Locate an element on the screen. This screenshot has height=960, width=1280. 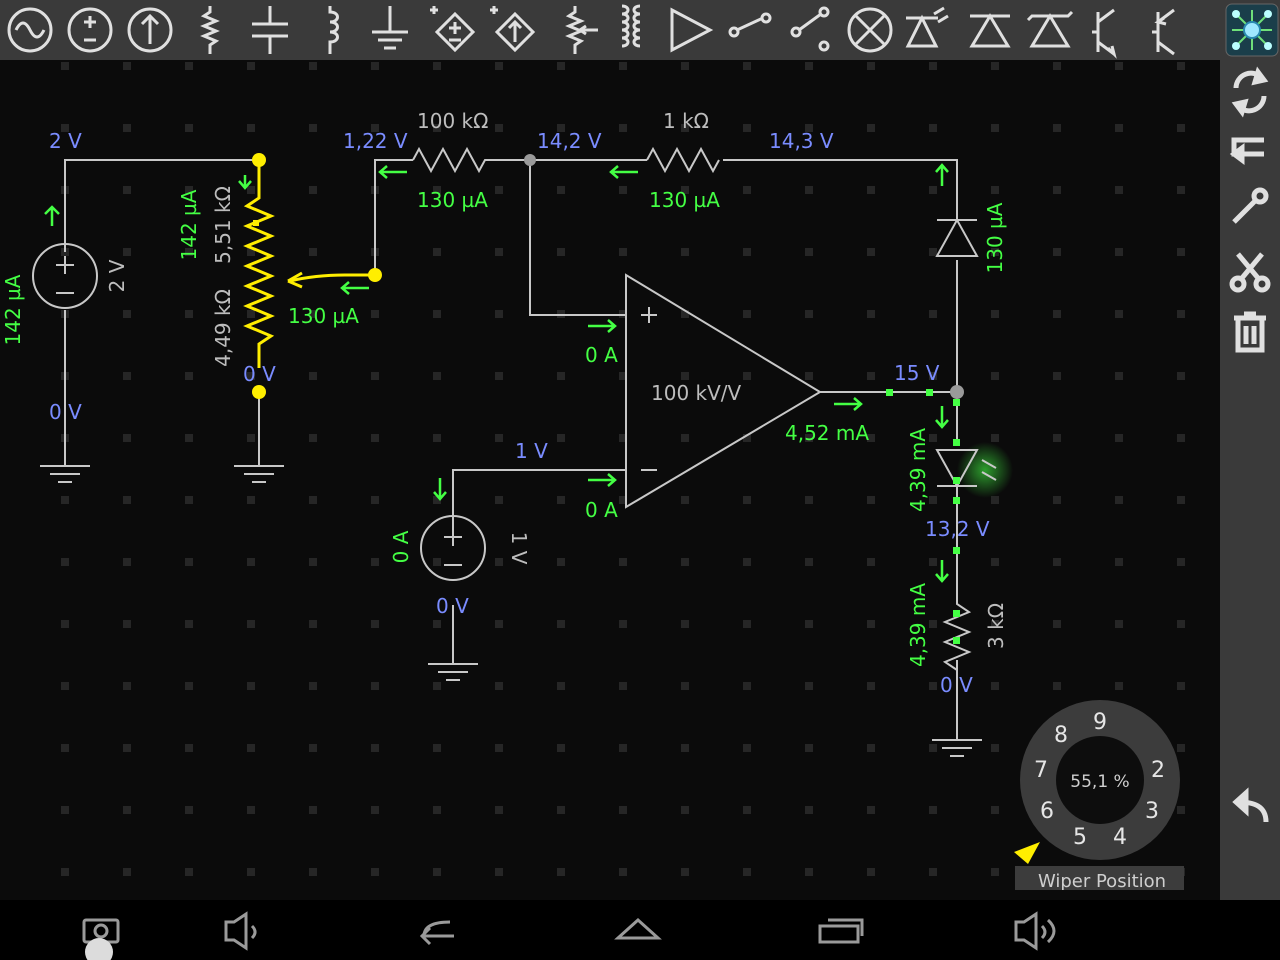
dial-number: 3 is located at coordinates (1152, 811).